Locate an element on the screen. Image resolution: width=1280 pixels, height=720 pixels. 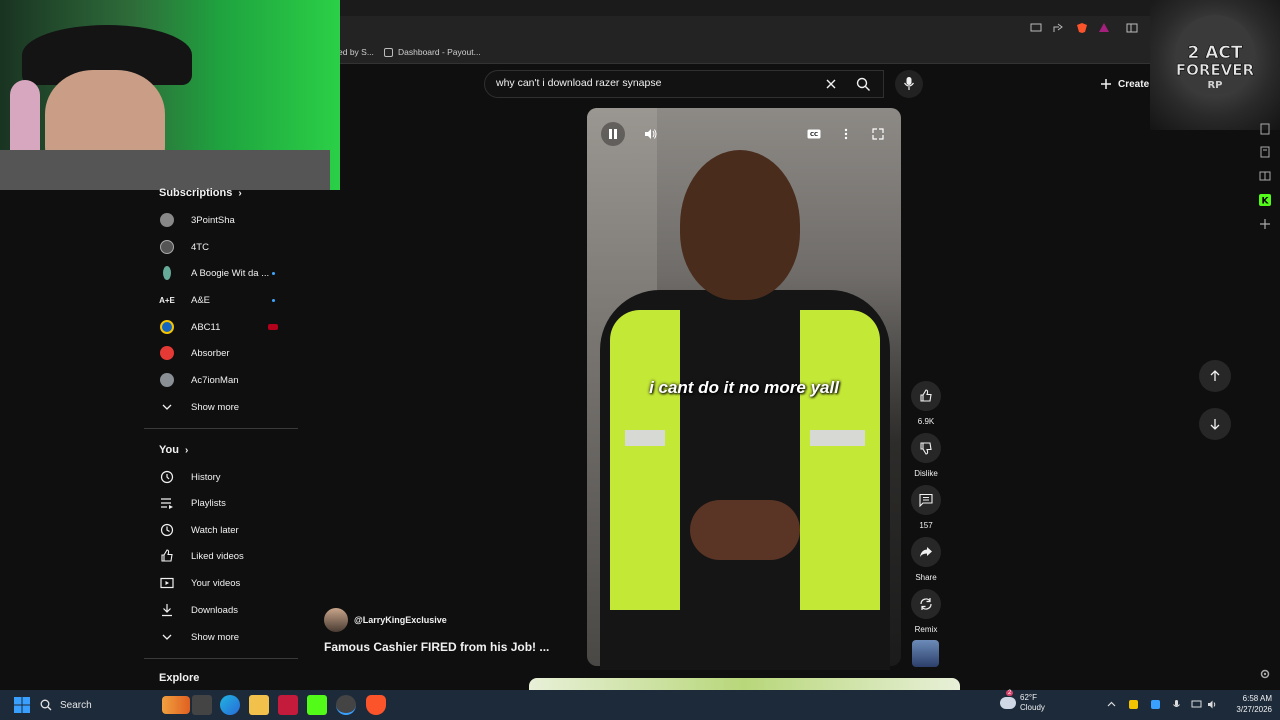
sidebar-item-watch-later: Watch later is located at coordinates (227, 530).